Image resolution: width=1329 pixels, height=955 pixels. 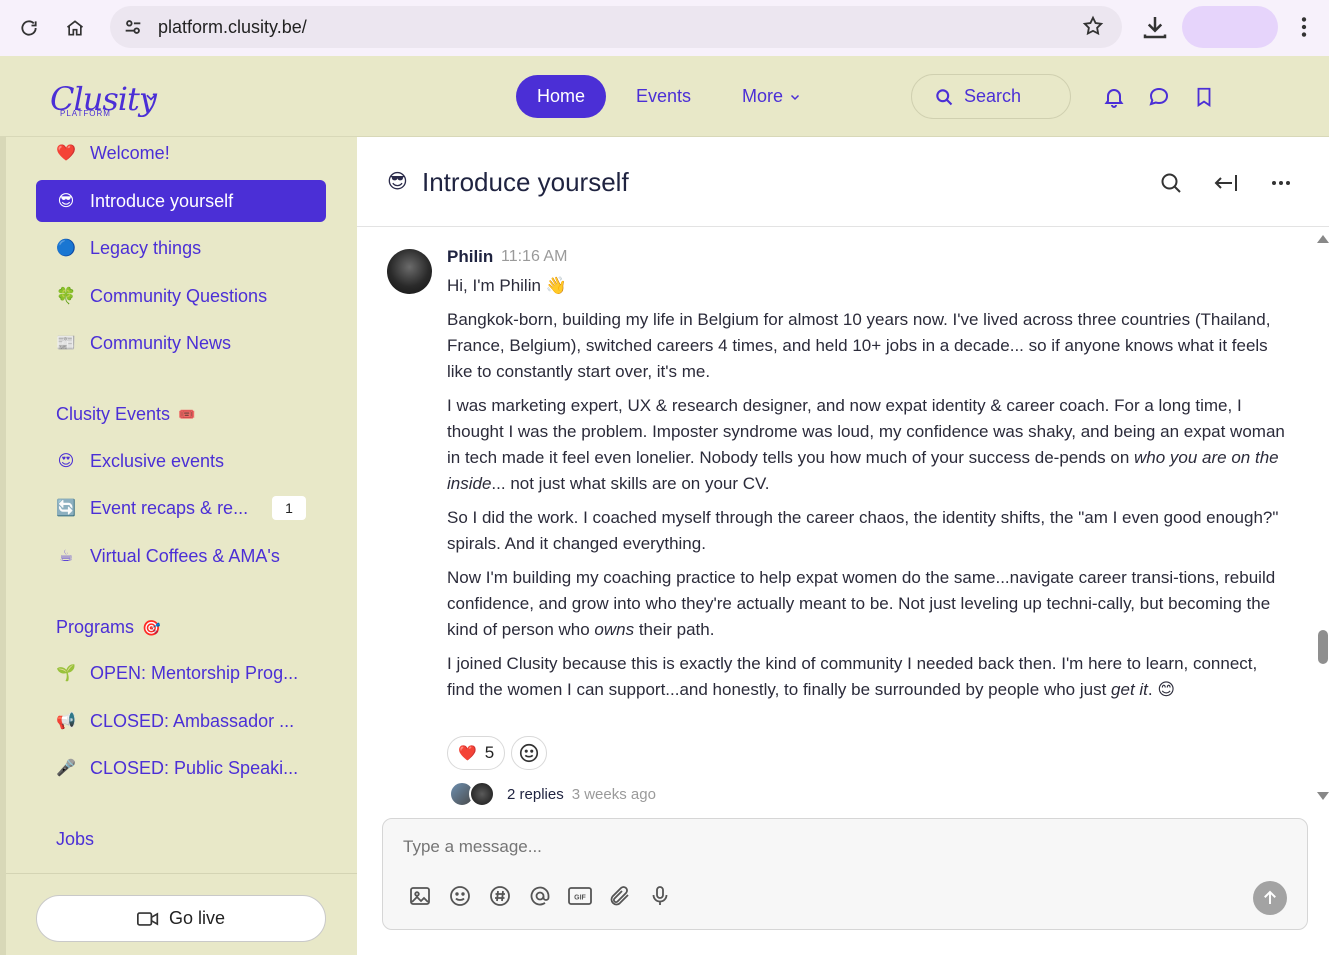 What do you see at coordinates (130, 152) in the screenshot?
I see `sidebar-item-label: Welcome!` at bounding box center [130, 152].